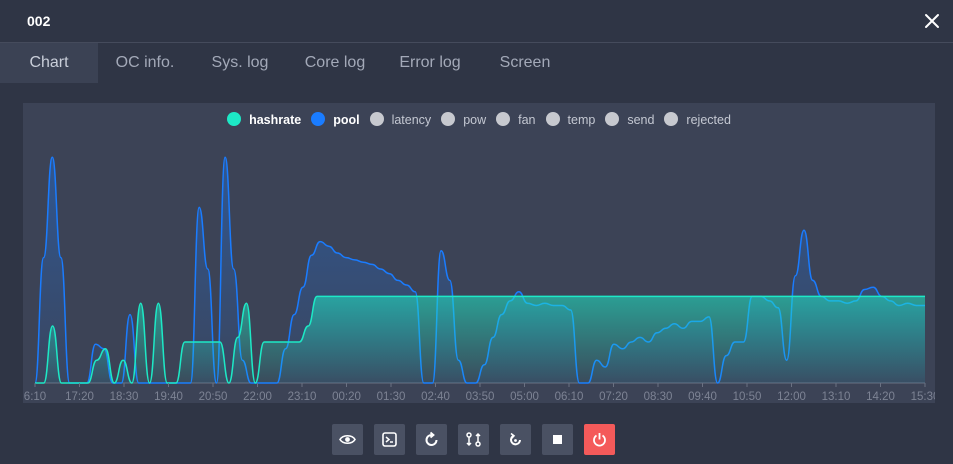 This screenshot has height=464, width=953. Describe the element at coordinates (480, 397) in the screenshot. I see `x-tick-label: 03:50` at that location.